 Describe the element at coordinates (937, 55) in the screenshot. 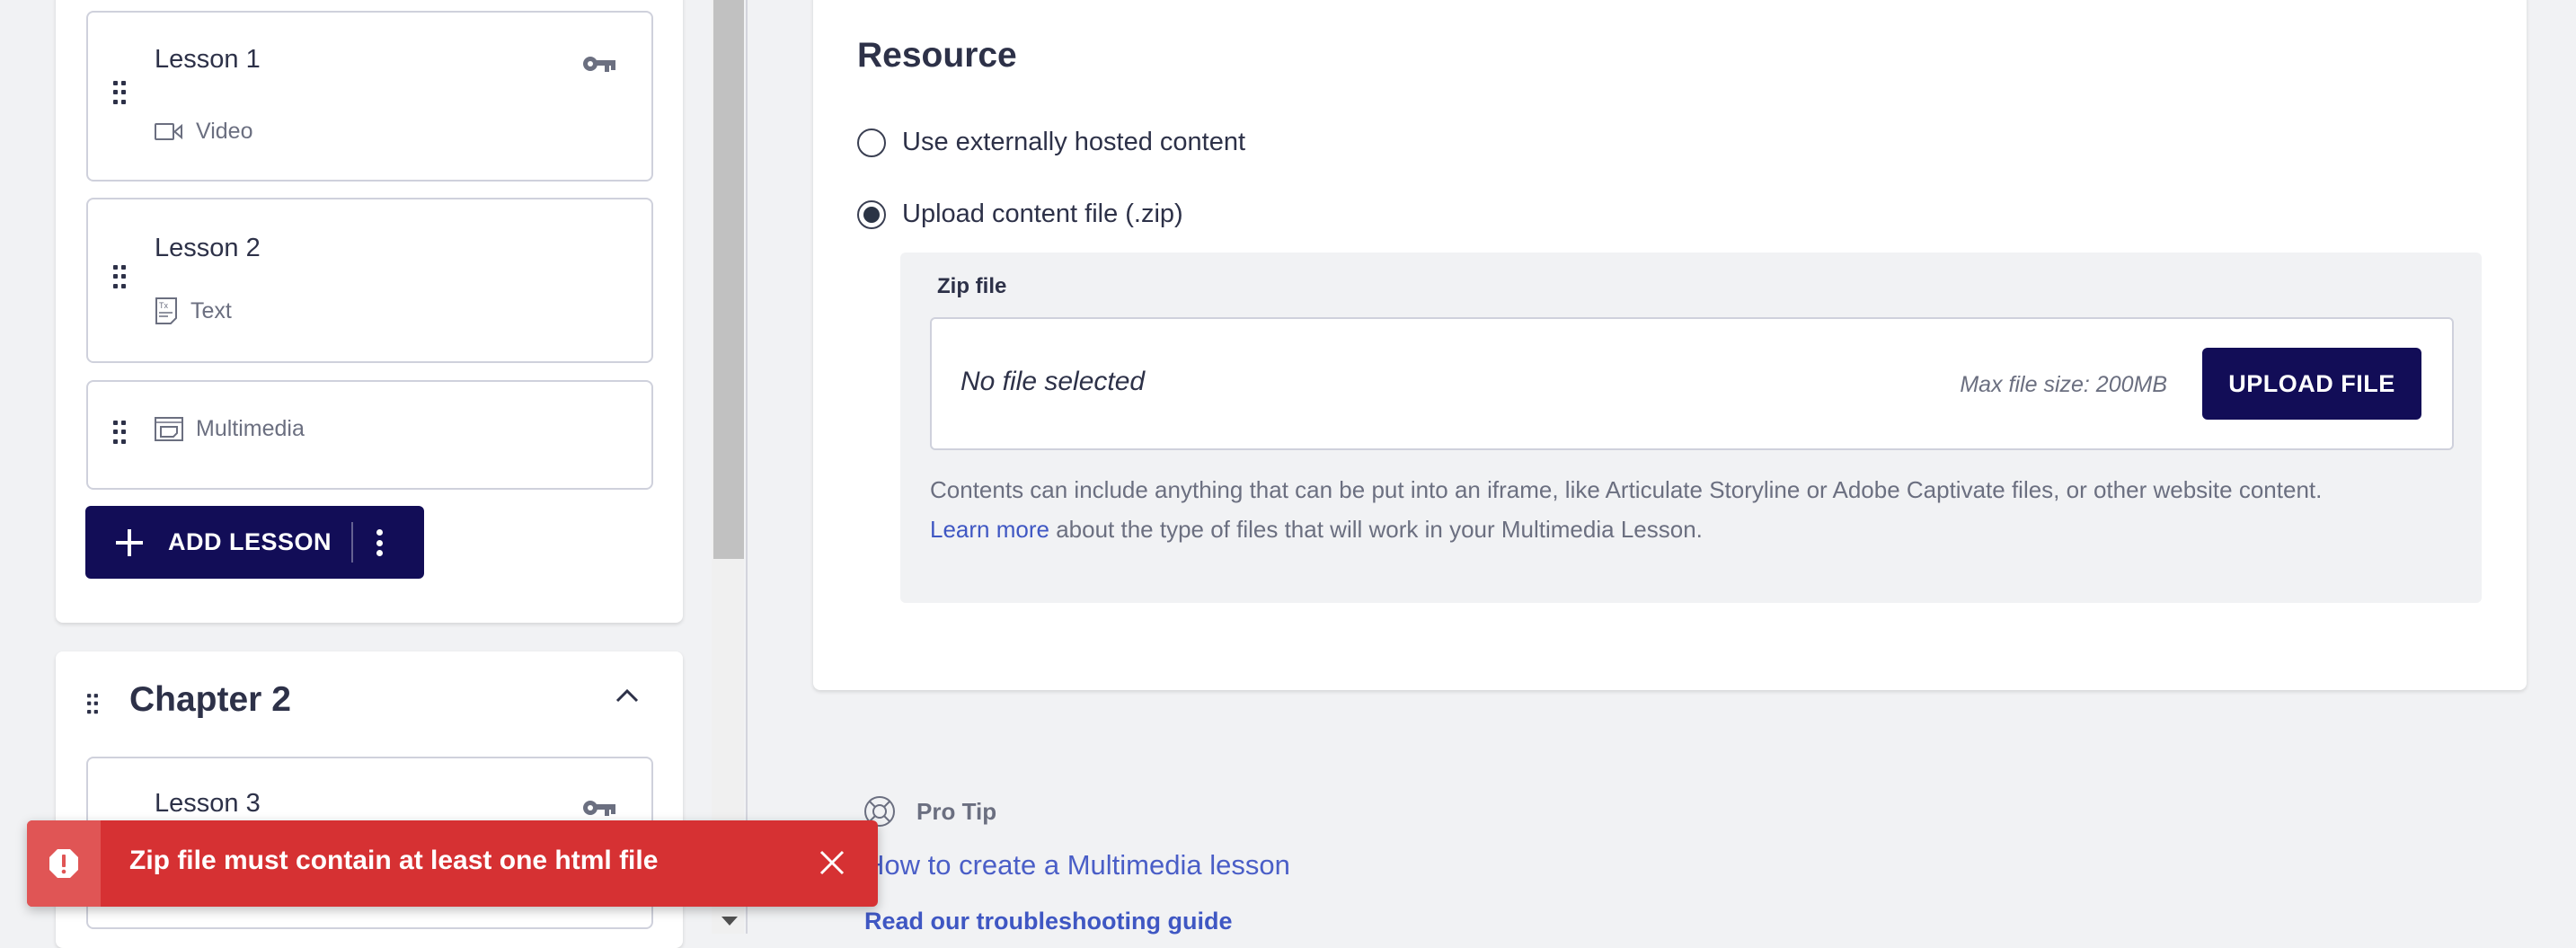

I see `section-title: Resource` at that location.